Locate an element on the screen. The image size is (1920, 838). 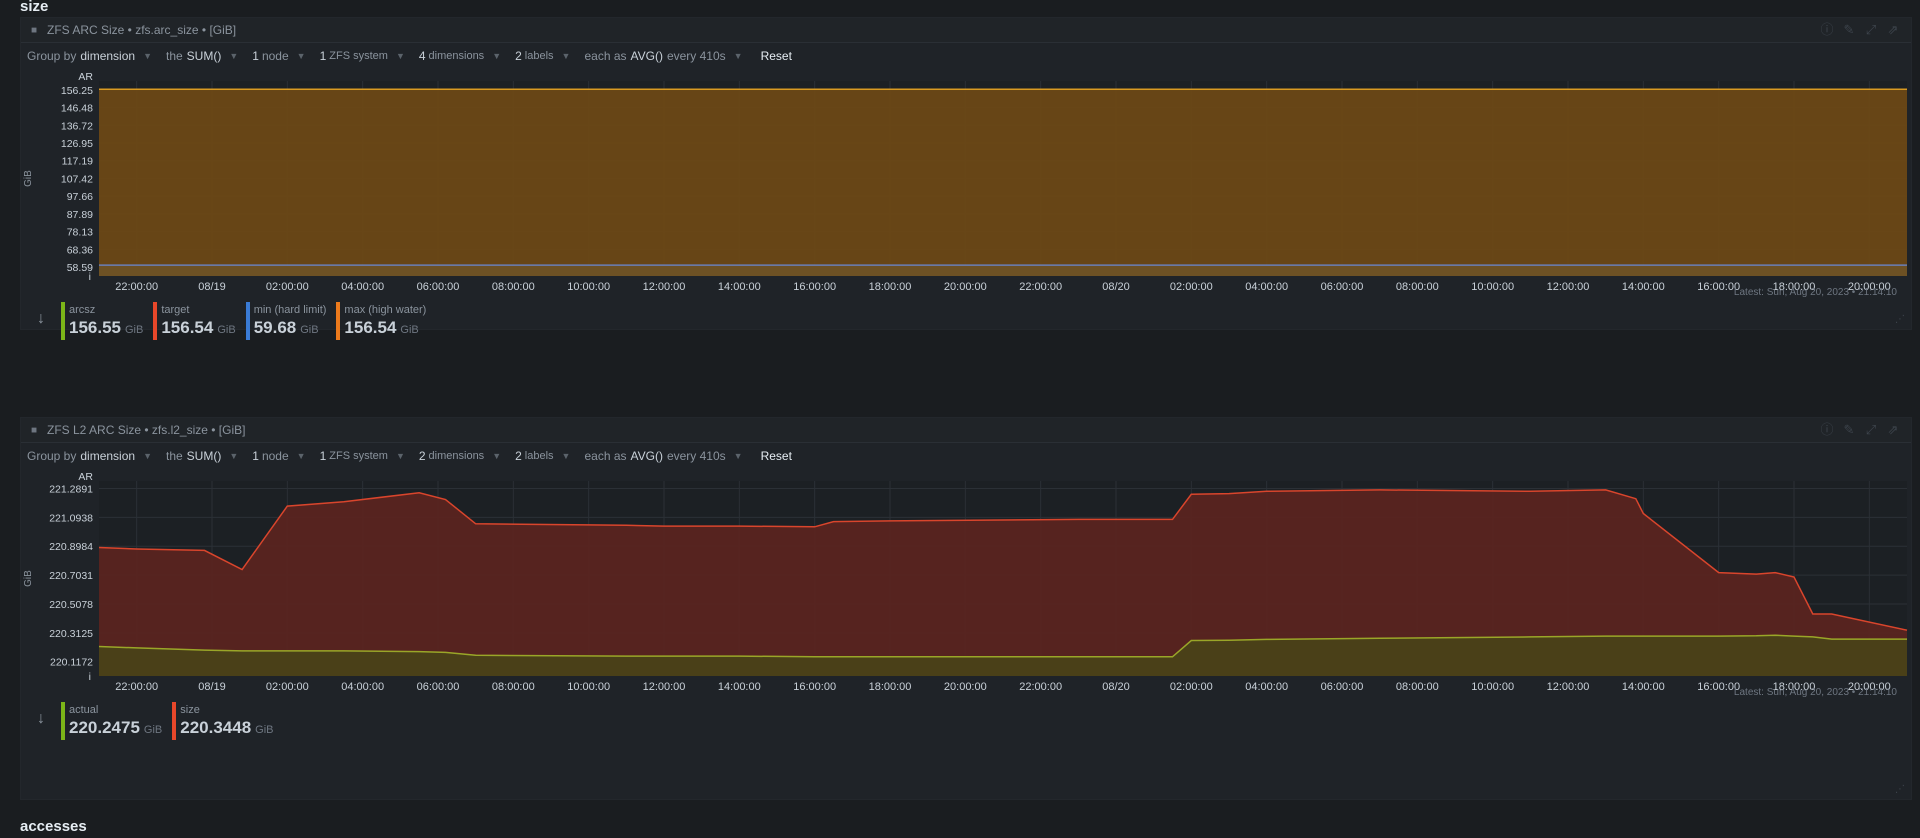
legend-item: size 220.3448 GiB is located at coordinates (223, 721).